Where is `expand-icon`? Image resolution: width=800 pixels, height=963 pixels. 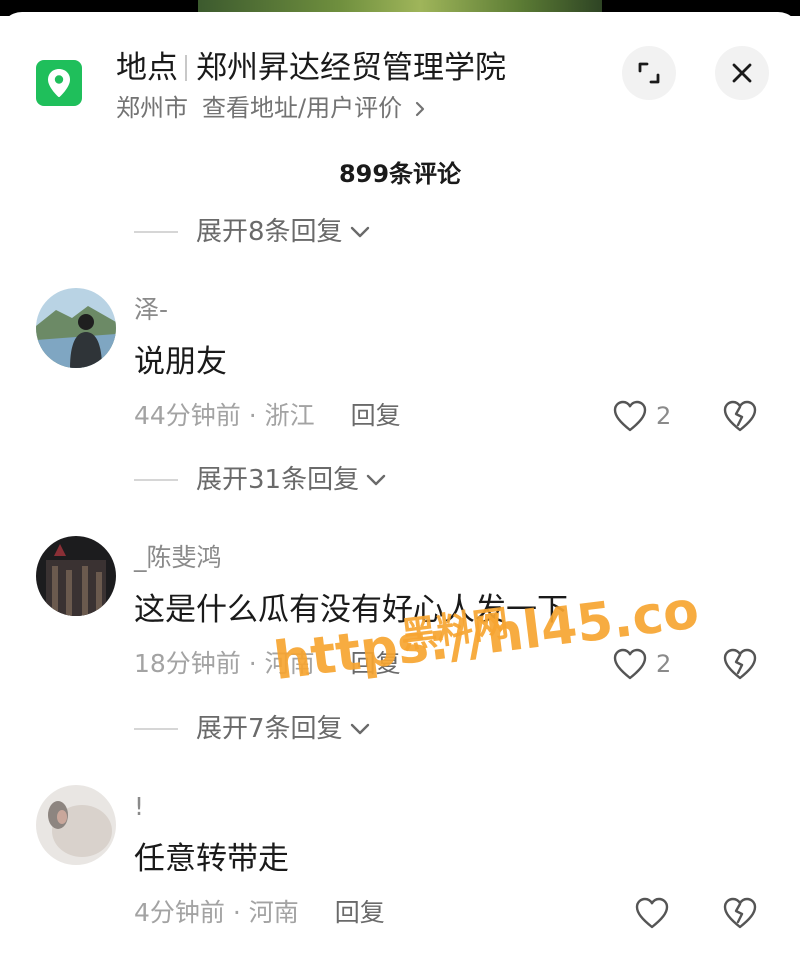 expand-icon is located at coordinates (649, 73).